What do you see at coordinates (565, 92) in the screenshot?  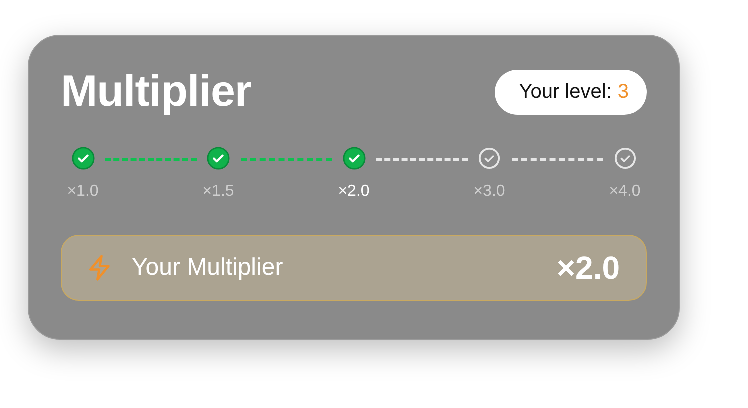 I see `level-label: Your level:` at bounding box center [565, 92].